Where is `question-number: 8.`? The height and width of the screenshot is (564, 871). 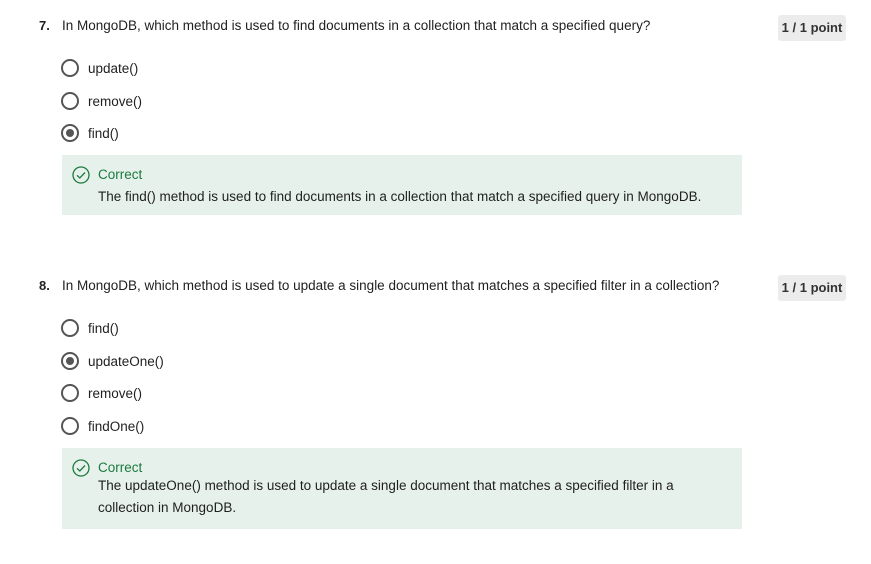 question-number: 8. is located at coordinates (44, 285).